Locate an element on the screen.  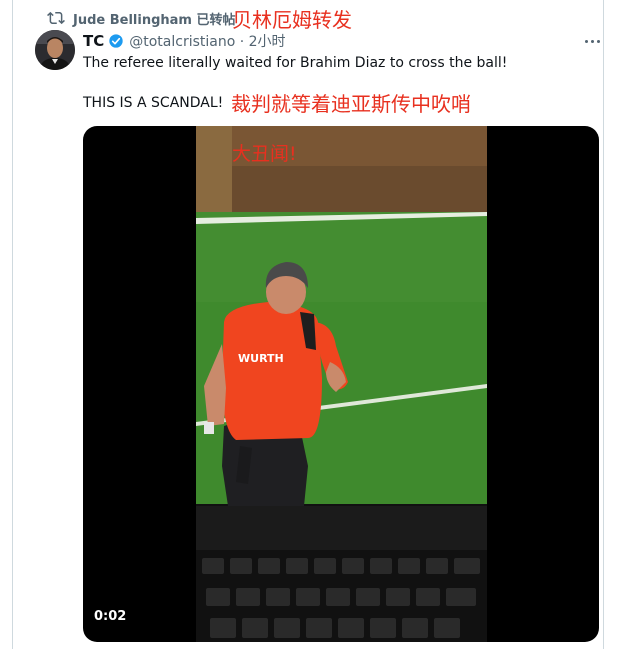
tweet-header: TC @totalcristiano · 2小时 is located at coordinates (184, 41).